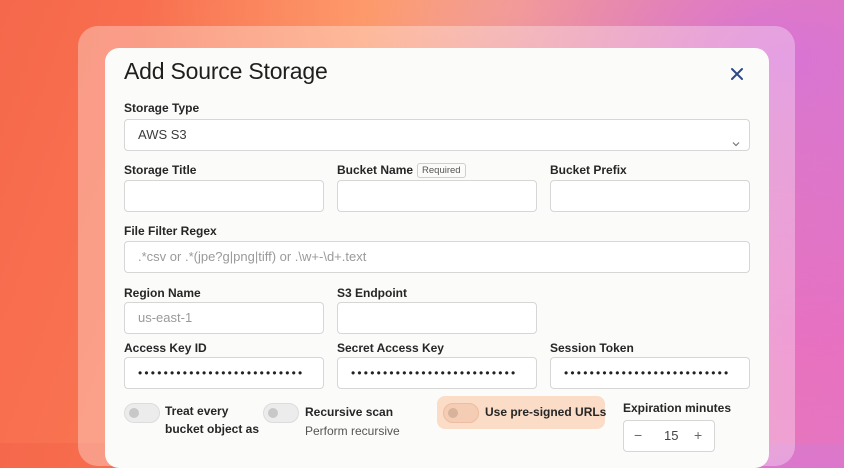 This screenshot has height=468, width=844. I want to click on presigned-urls-label: Use pre-signed URLs, so click(546, 412).